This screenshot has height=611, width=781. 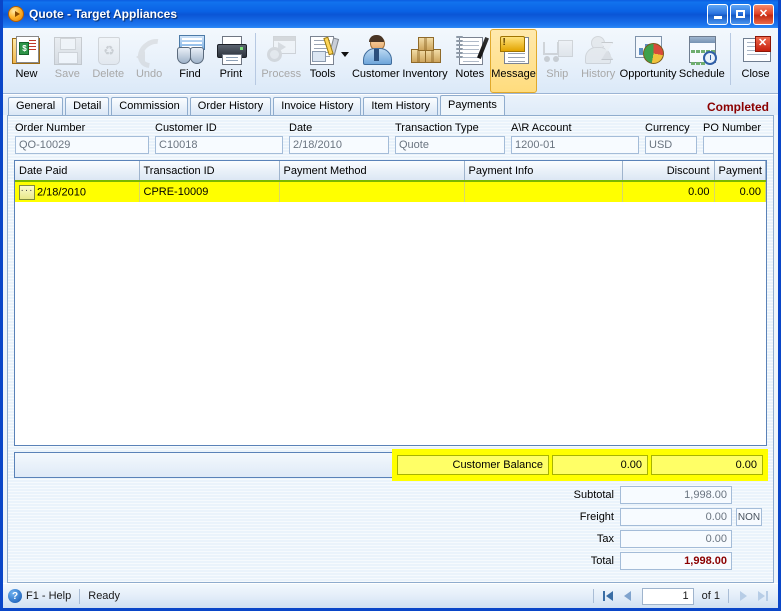 I want to click on record-navigator: 1 of 1, so click(x=682, y=596).